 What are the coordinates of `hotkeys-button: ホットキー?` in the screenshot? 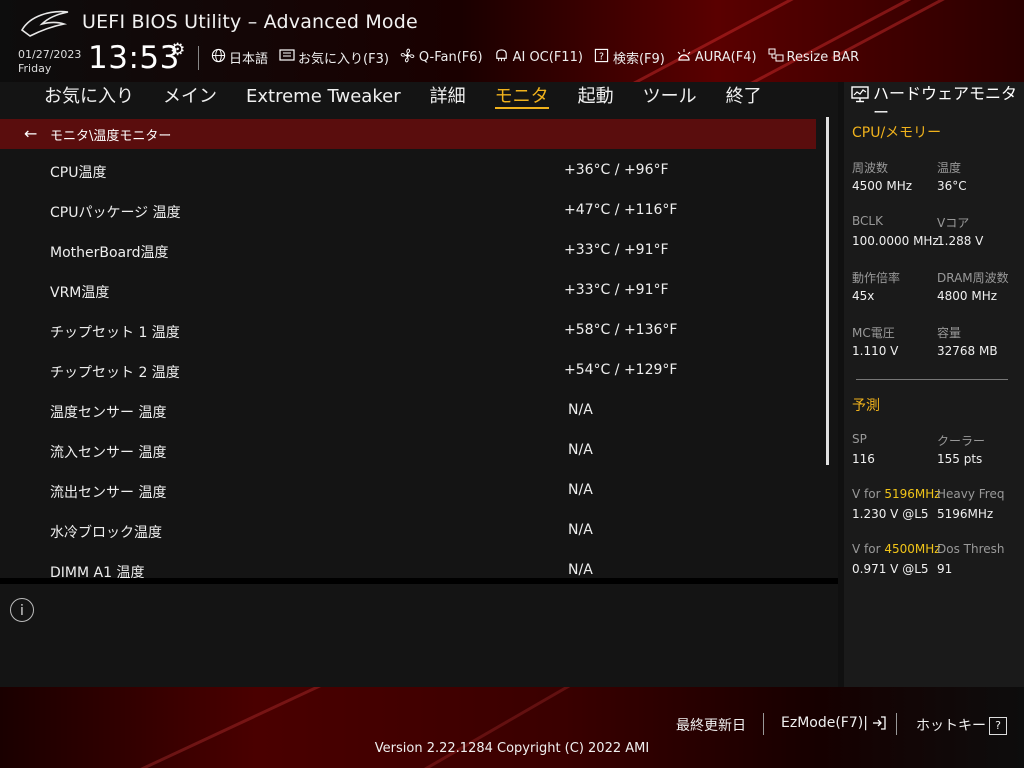 It's located at (961, 725).